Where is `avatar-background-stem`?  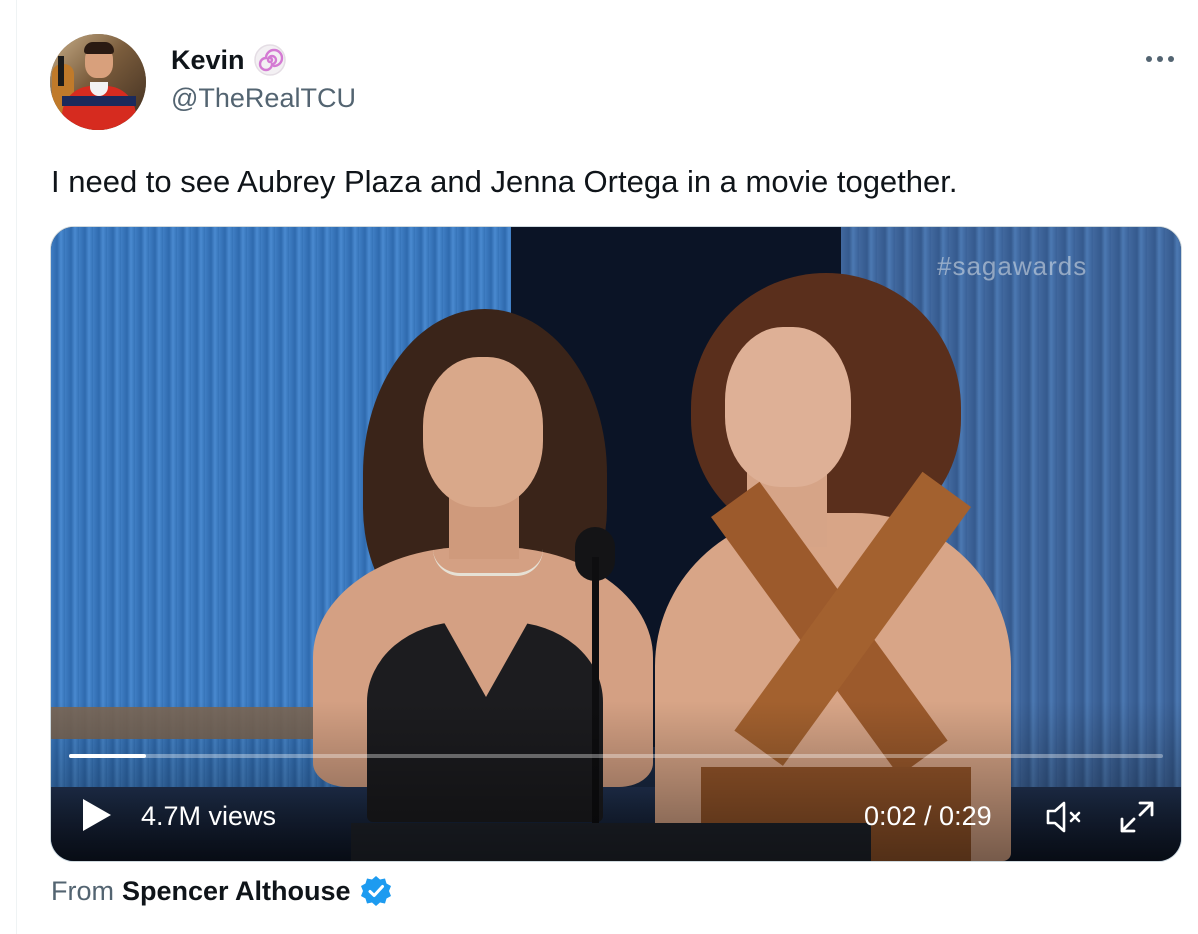 avatar-background-stem is located at coordinates (61, 71).